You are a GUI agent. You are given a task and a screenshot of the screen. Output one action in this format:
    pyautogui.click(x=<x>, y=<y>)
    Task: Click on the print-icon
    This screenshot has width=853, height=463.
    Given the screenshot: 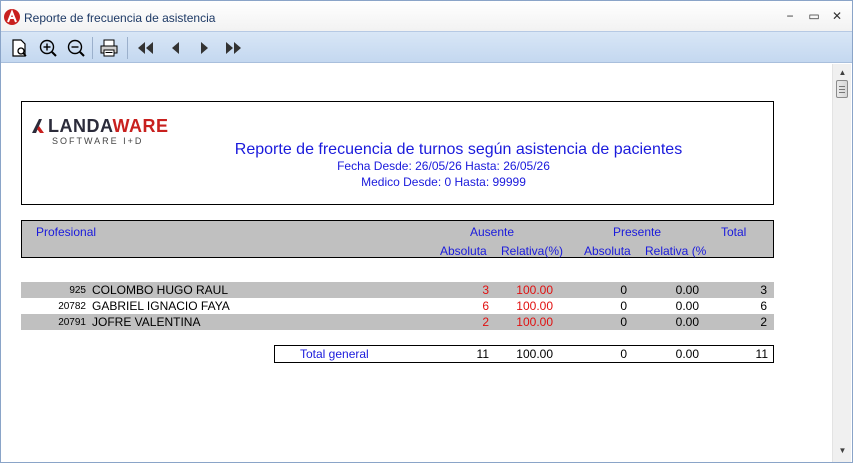 What is the action you would take?
    pyautogui.click(x=109, y=48)
    